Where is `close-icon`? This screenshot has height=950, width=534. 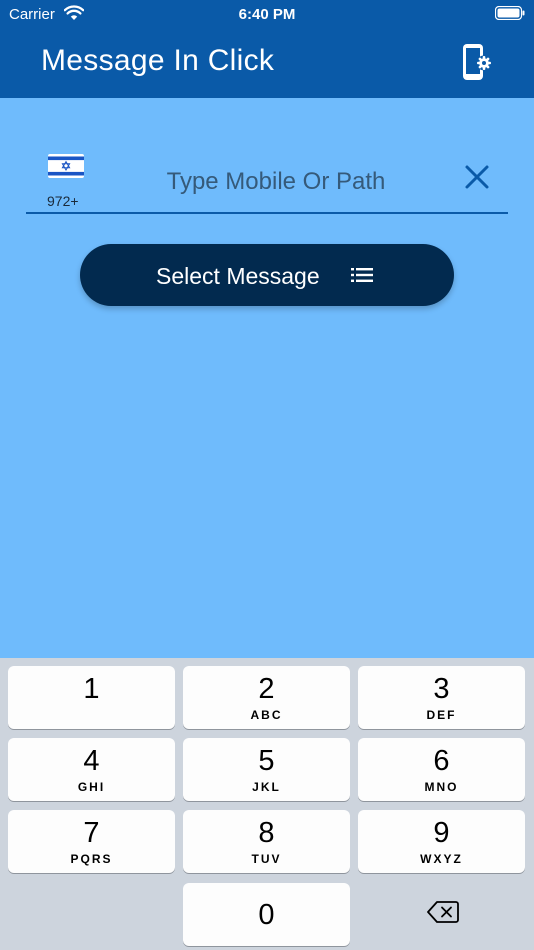
close-icon is located at coordinates (477, 177).